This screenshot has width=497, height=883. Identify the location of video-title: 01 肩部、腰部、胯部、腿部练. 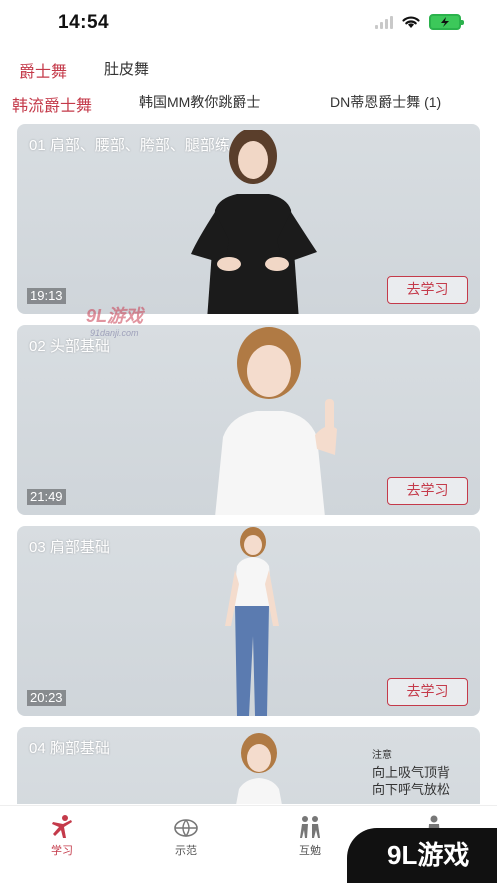
(129, 145).